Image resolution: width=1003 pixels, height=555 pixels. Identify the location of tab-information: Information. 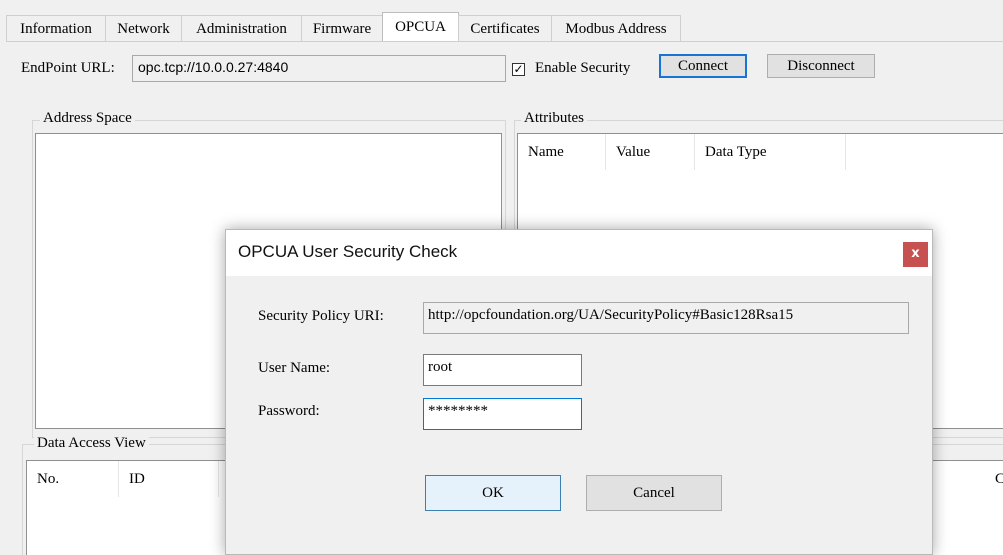
(56, 28).